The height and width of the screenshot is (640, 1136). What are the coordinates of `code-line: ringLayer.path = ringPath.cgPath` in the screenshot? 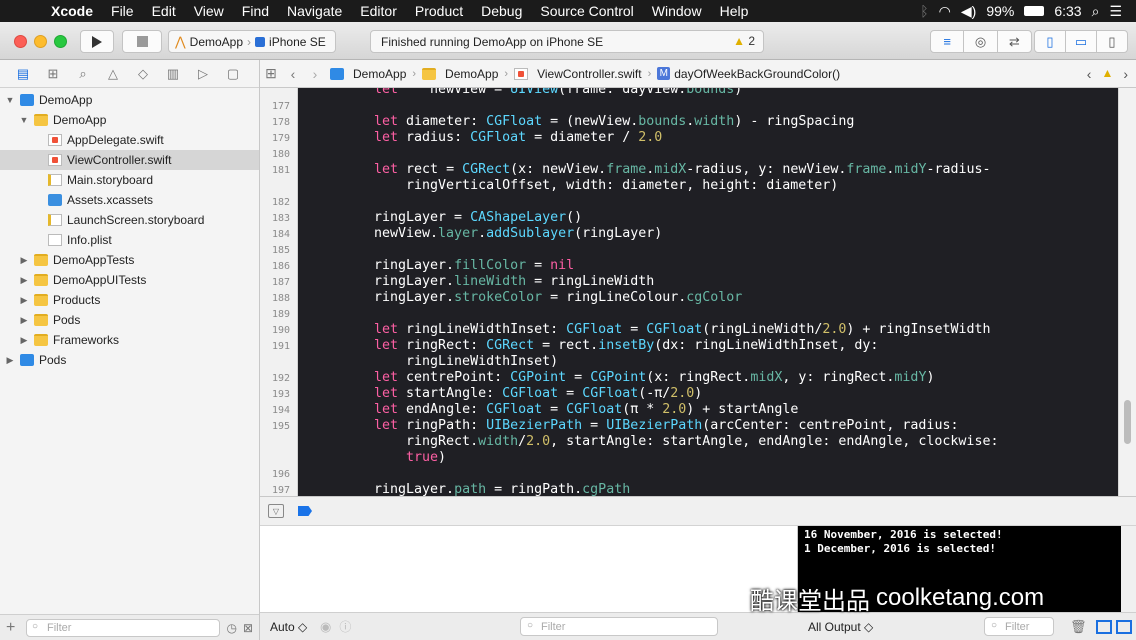 It's located at (502, 489).